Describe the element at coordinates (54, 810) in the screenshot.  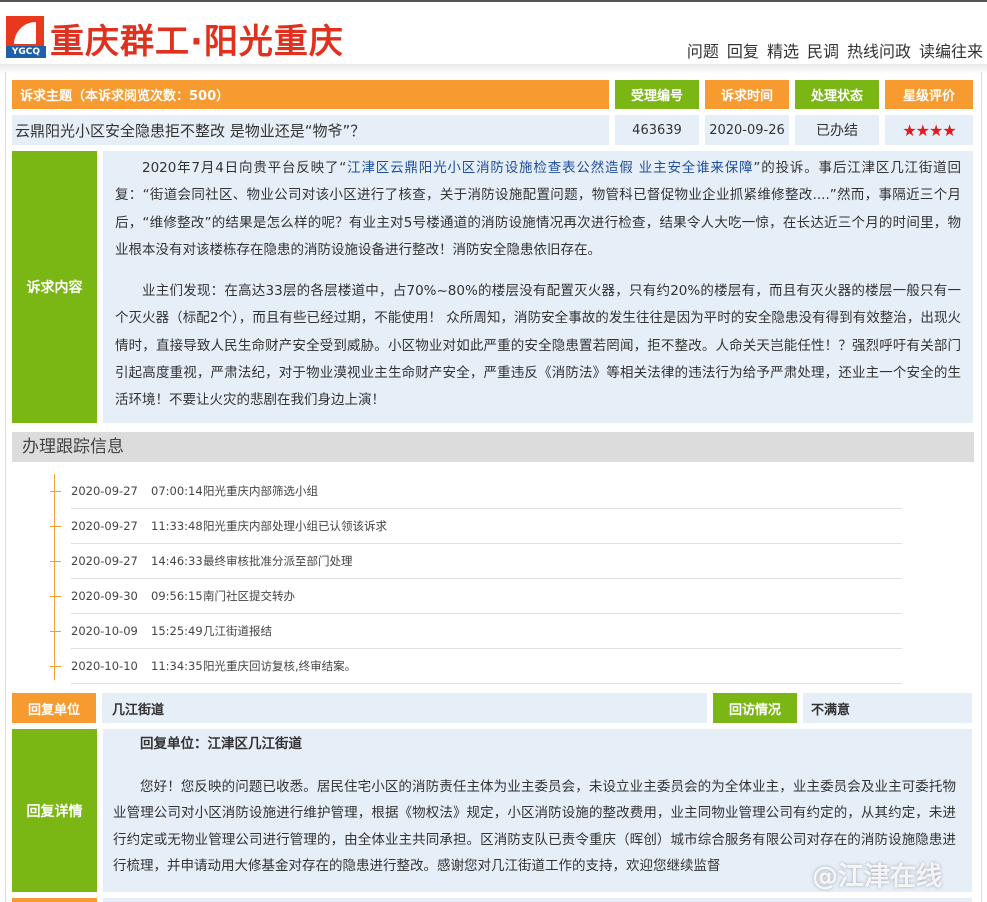
I see `reply-detail-label: 回复详情` at that location.